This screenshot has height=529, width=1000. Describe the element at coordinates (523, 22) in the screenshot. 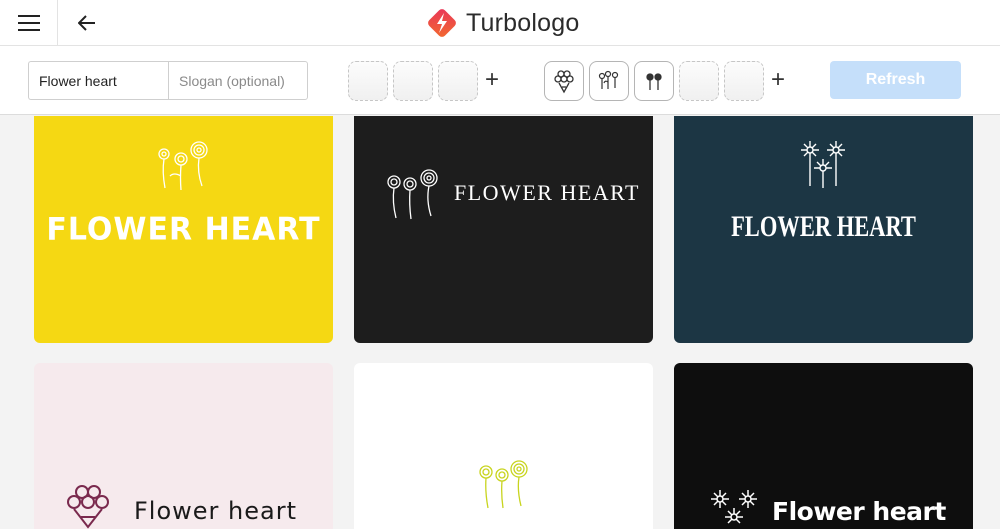

I see `brand-name: Turbologo` at that location.